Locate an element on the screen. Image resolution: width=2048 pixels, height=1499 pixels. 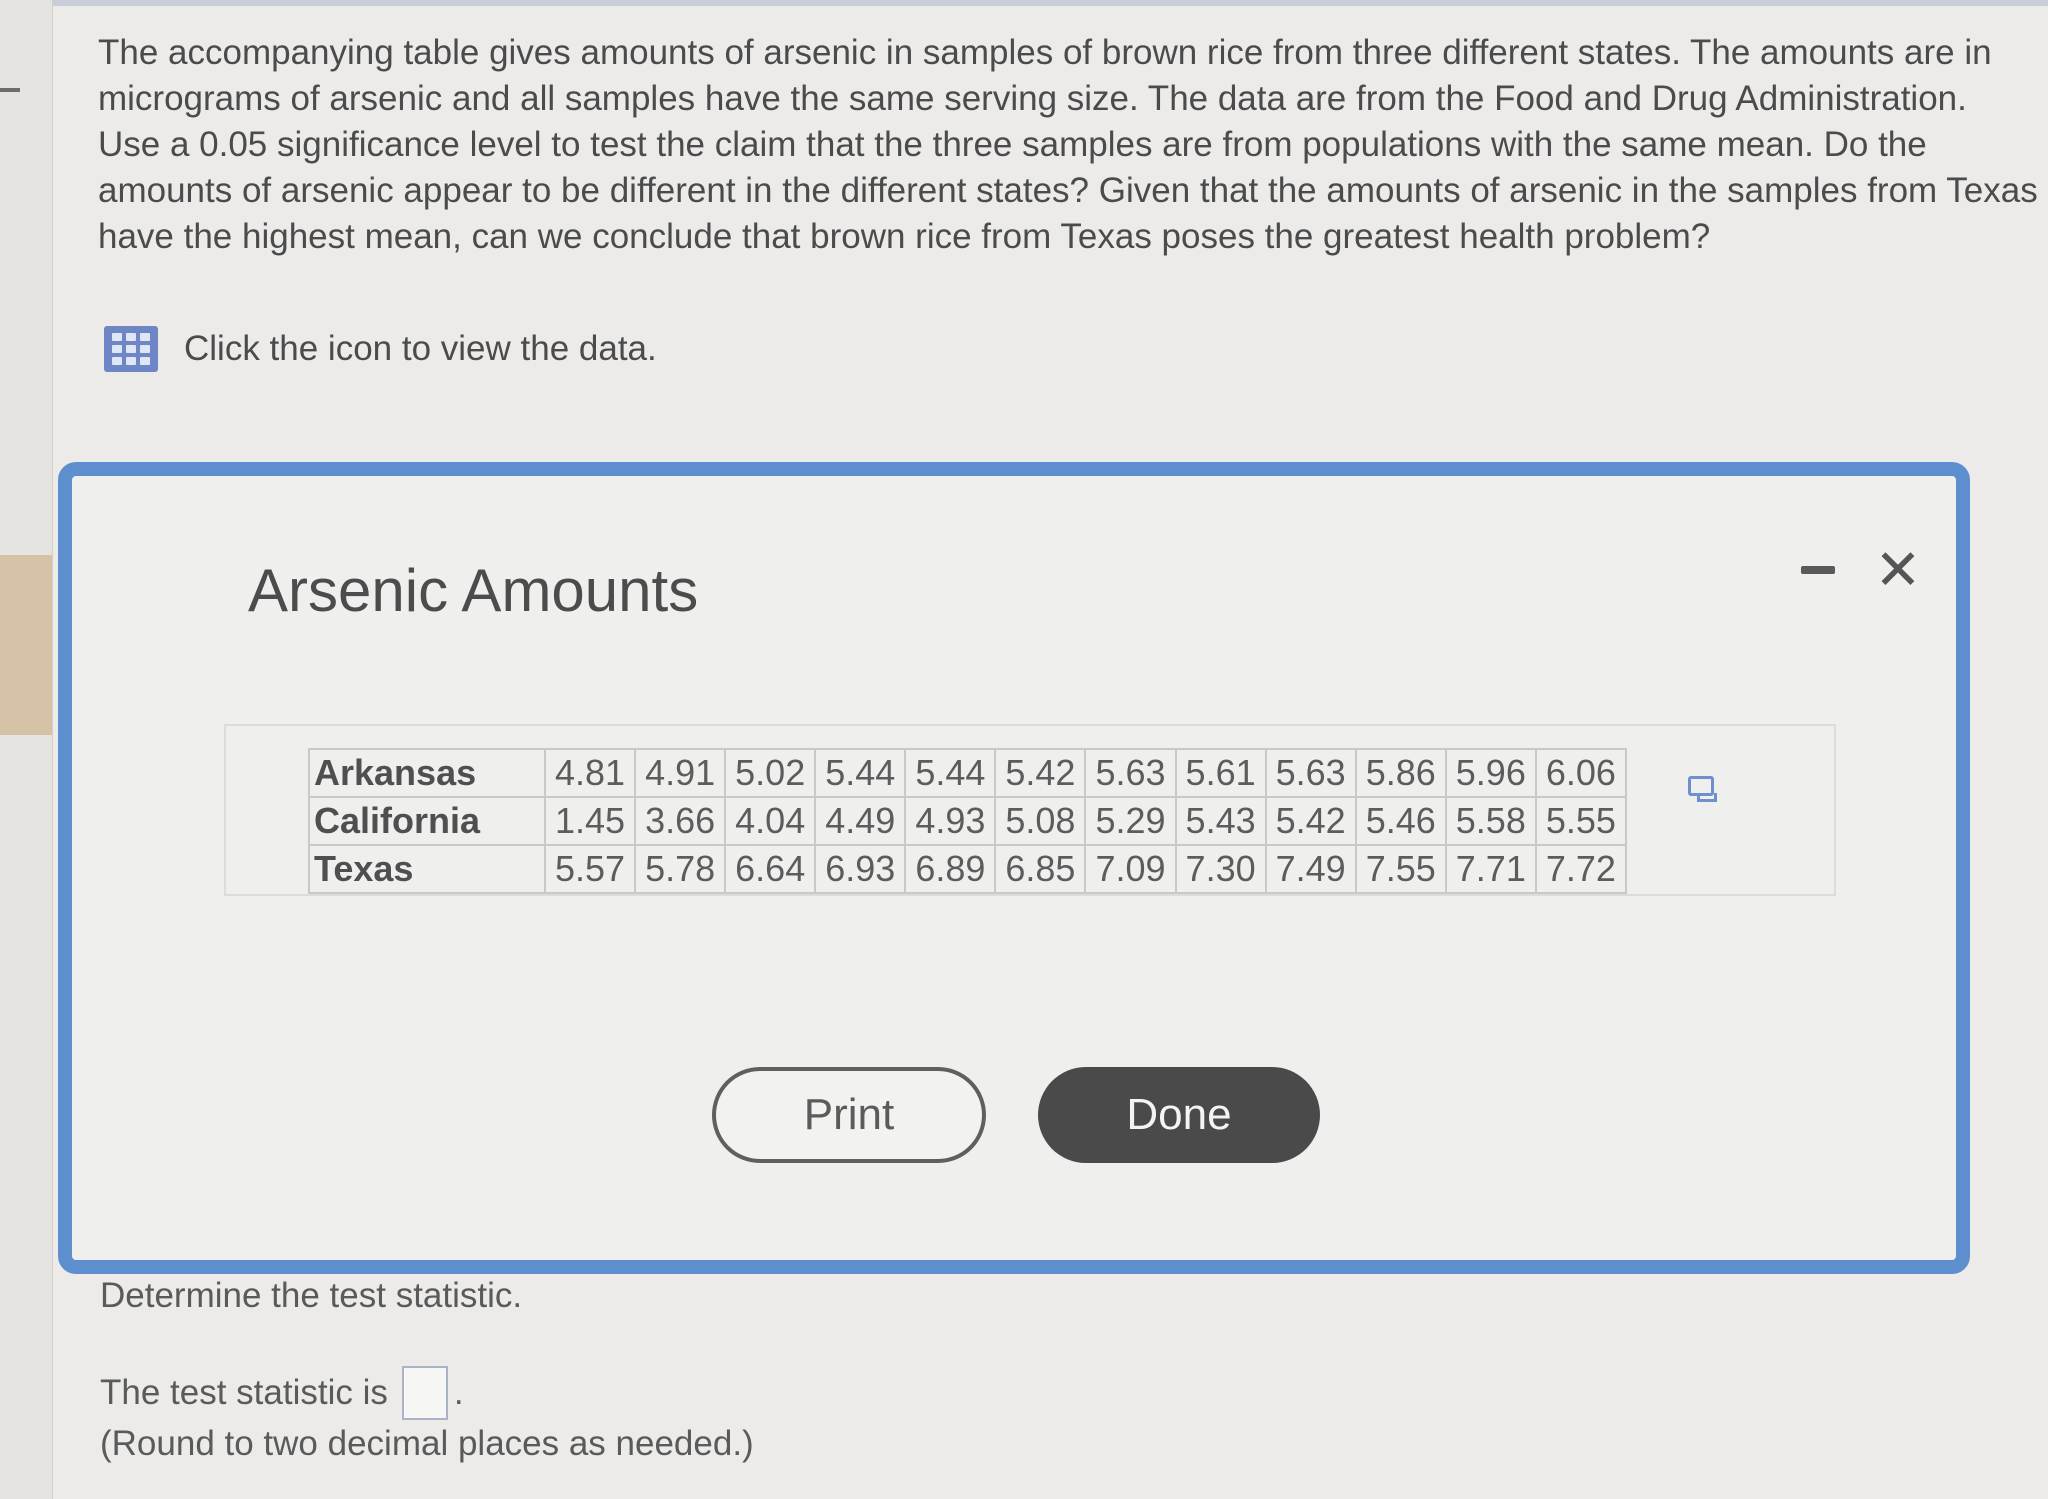
data-table-icon is located at coordinates (131, 349).